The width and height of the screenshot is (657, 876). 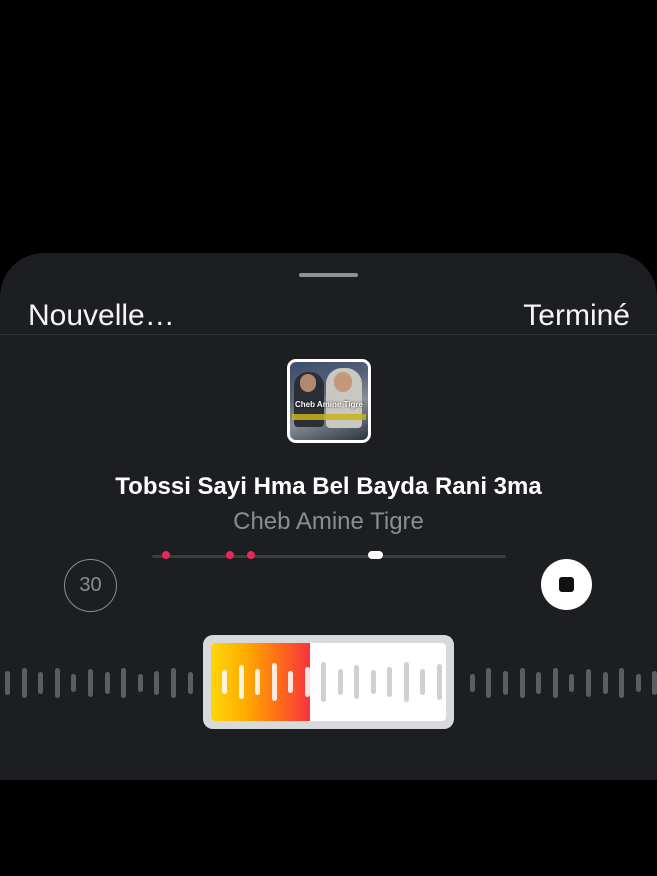 What do you see at coordinates (329, 417) in the screenshot?
I see `cover-caption-strip` at bounding box center [329, 417].